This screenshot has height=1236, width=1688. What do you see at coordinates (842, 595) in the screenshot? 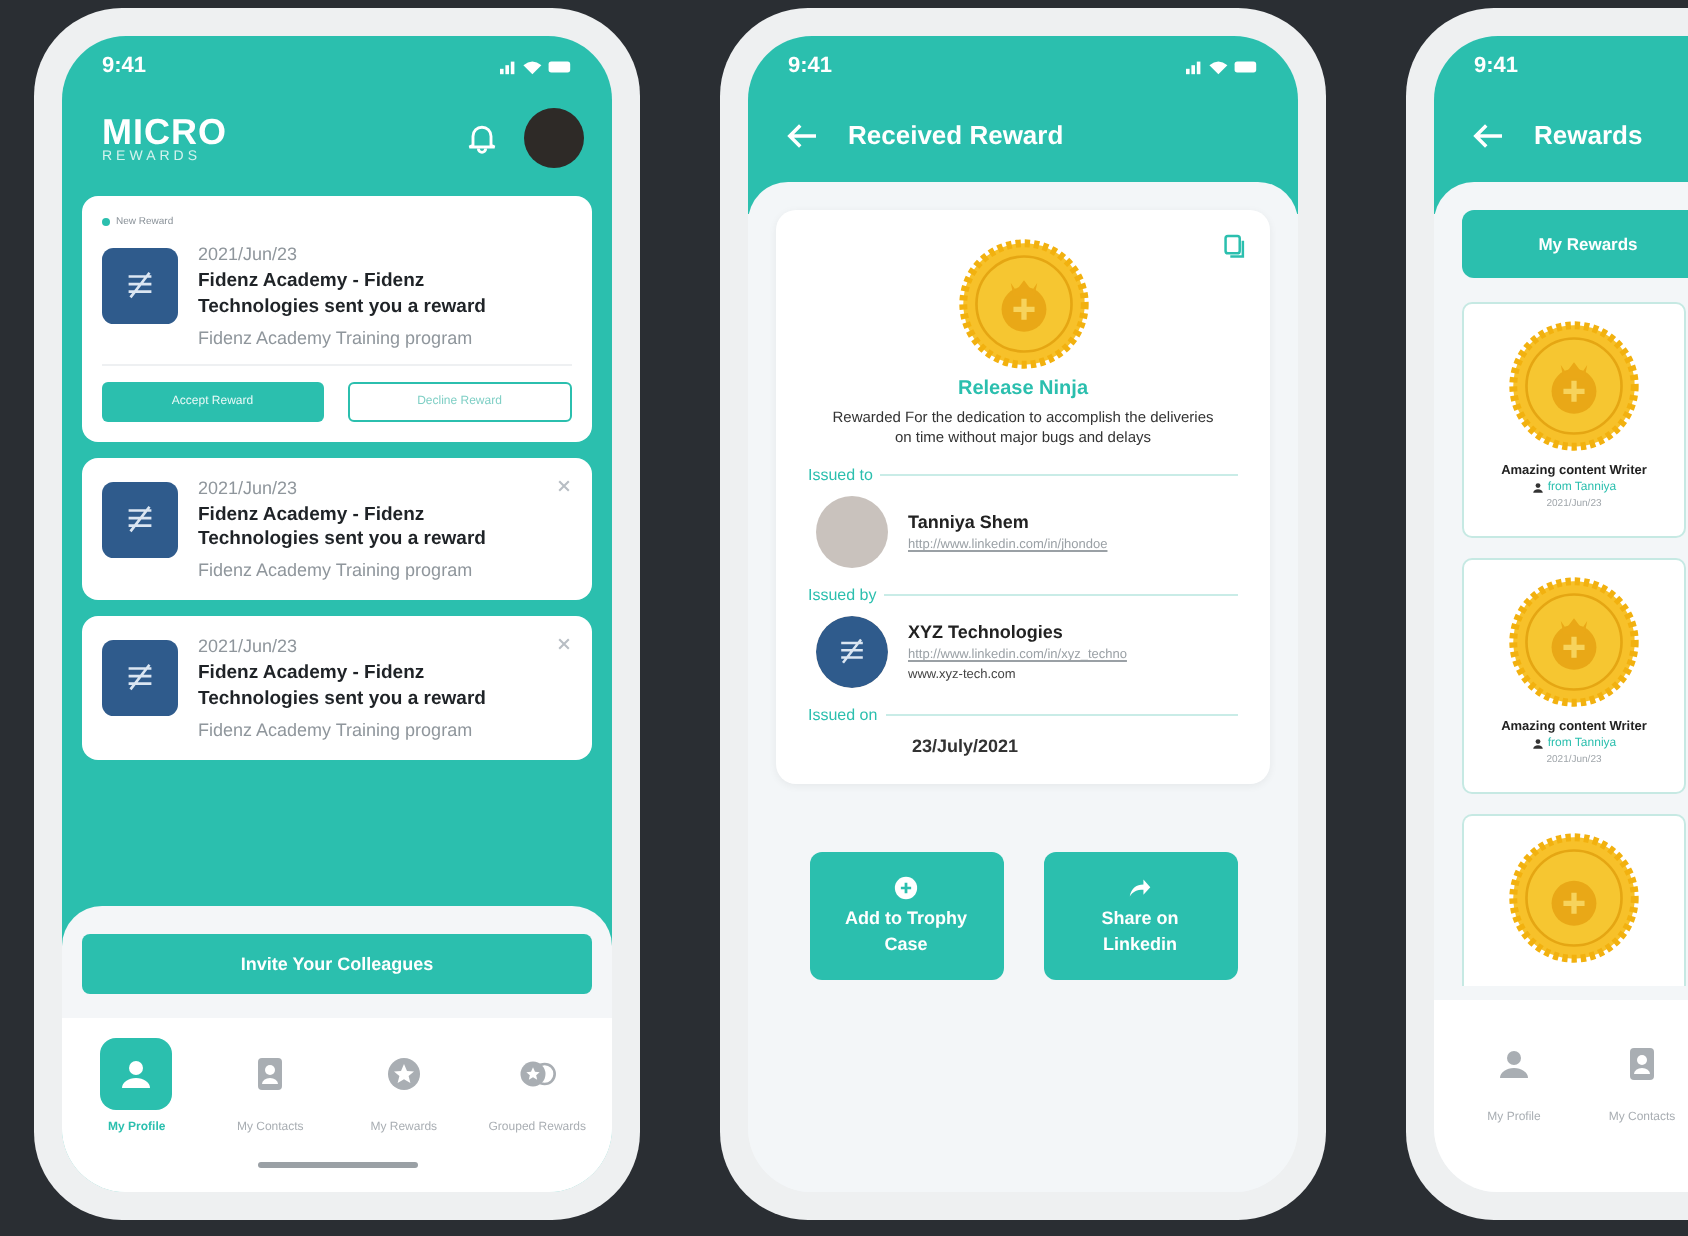
I see `section-label: Issued by` at bounding box center [842, 595].